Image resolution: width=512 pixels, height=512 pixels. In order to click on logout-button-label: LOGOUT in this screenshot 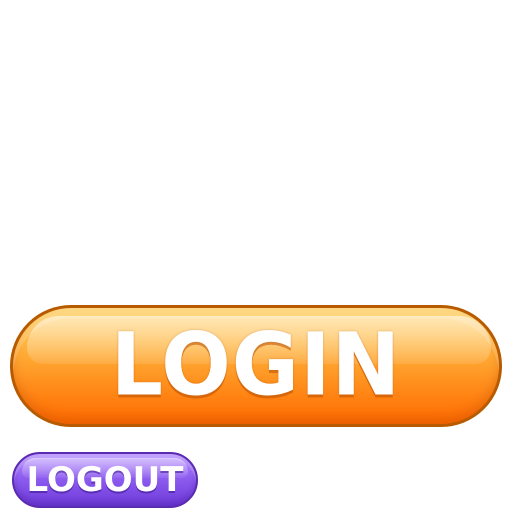, I will do `click(105, 480)`.